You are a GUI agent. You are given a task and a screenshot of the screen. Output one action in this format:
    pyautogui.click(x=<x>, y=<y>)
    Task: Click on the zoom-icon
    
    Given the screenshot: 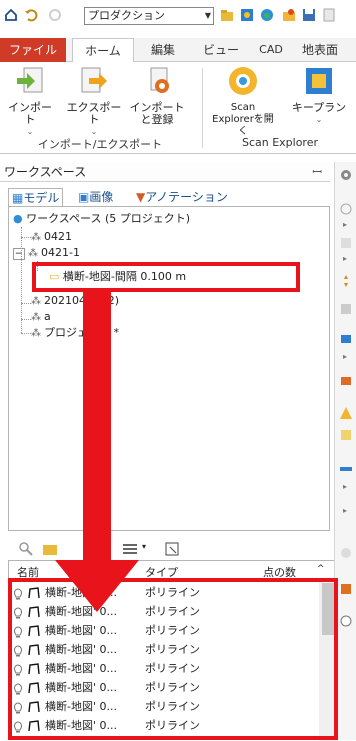 What is the action you would take?
    pyautogui.click(x=26, y=549)
    